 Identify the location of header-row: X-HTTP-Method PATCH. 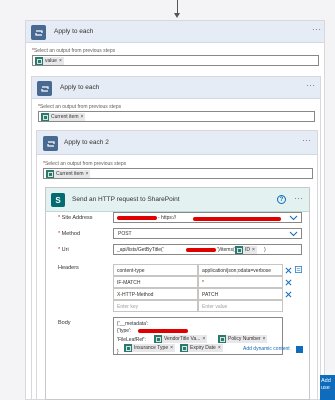
(198, 294).